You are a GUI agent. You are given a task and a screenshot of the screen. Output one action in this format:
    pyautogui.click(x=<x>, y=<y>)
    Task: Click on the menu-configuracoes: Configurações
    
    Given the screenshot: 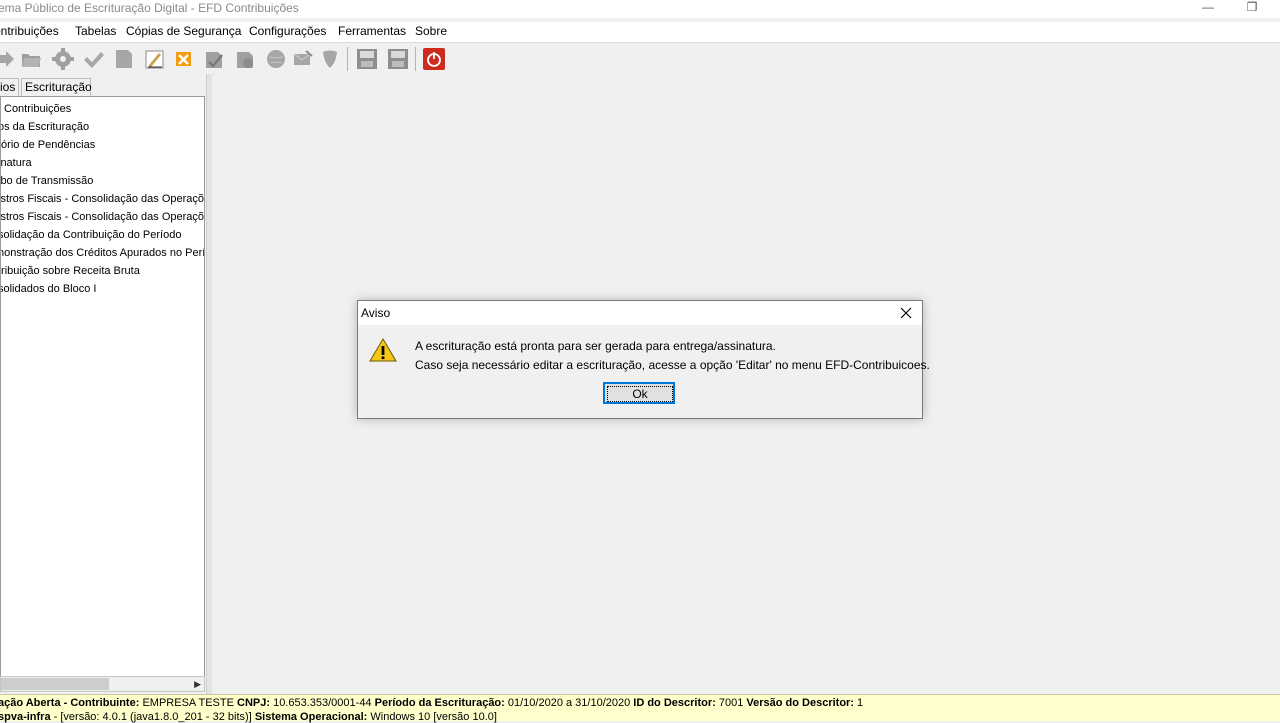 What is the action you would take?
    pyautogui.click(x=287, y=31)
    